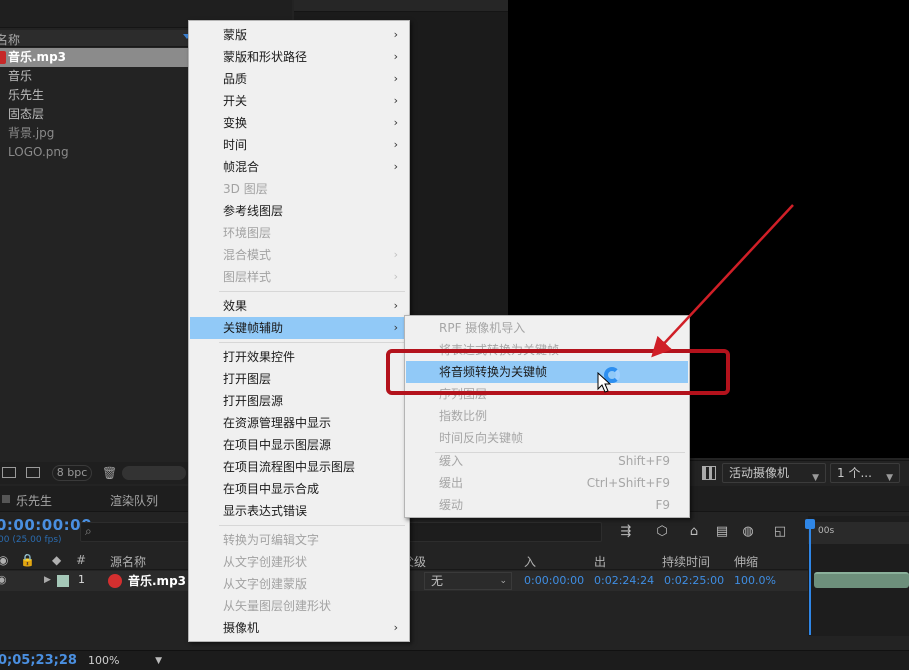  Describe the element at coordinates (81, 560) in the screenshot. I see `layer-number-header: #` at that location.